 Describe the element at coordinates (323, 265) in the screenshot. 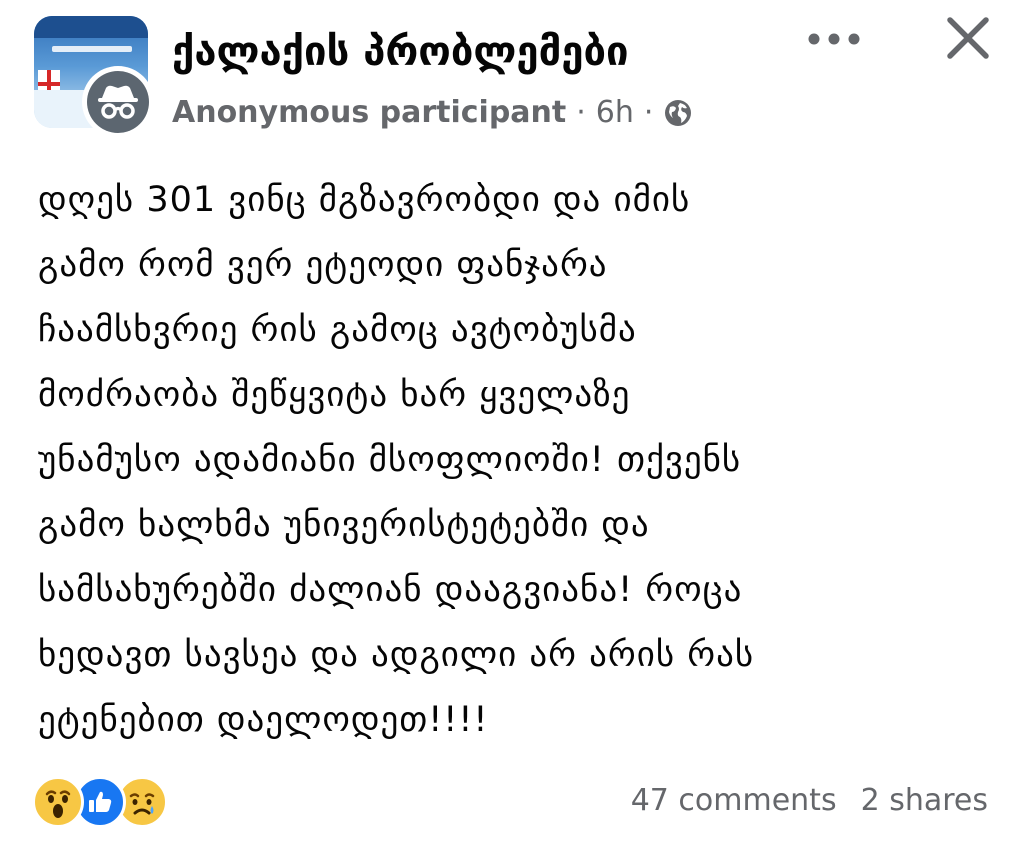

I see `post-text-line: გამო რომ ვერ ეტეოდი ფანჯარა` at that location.